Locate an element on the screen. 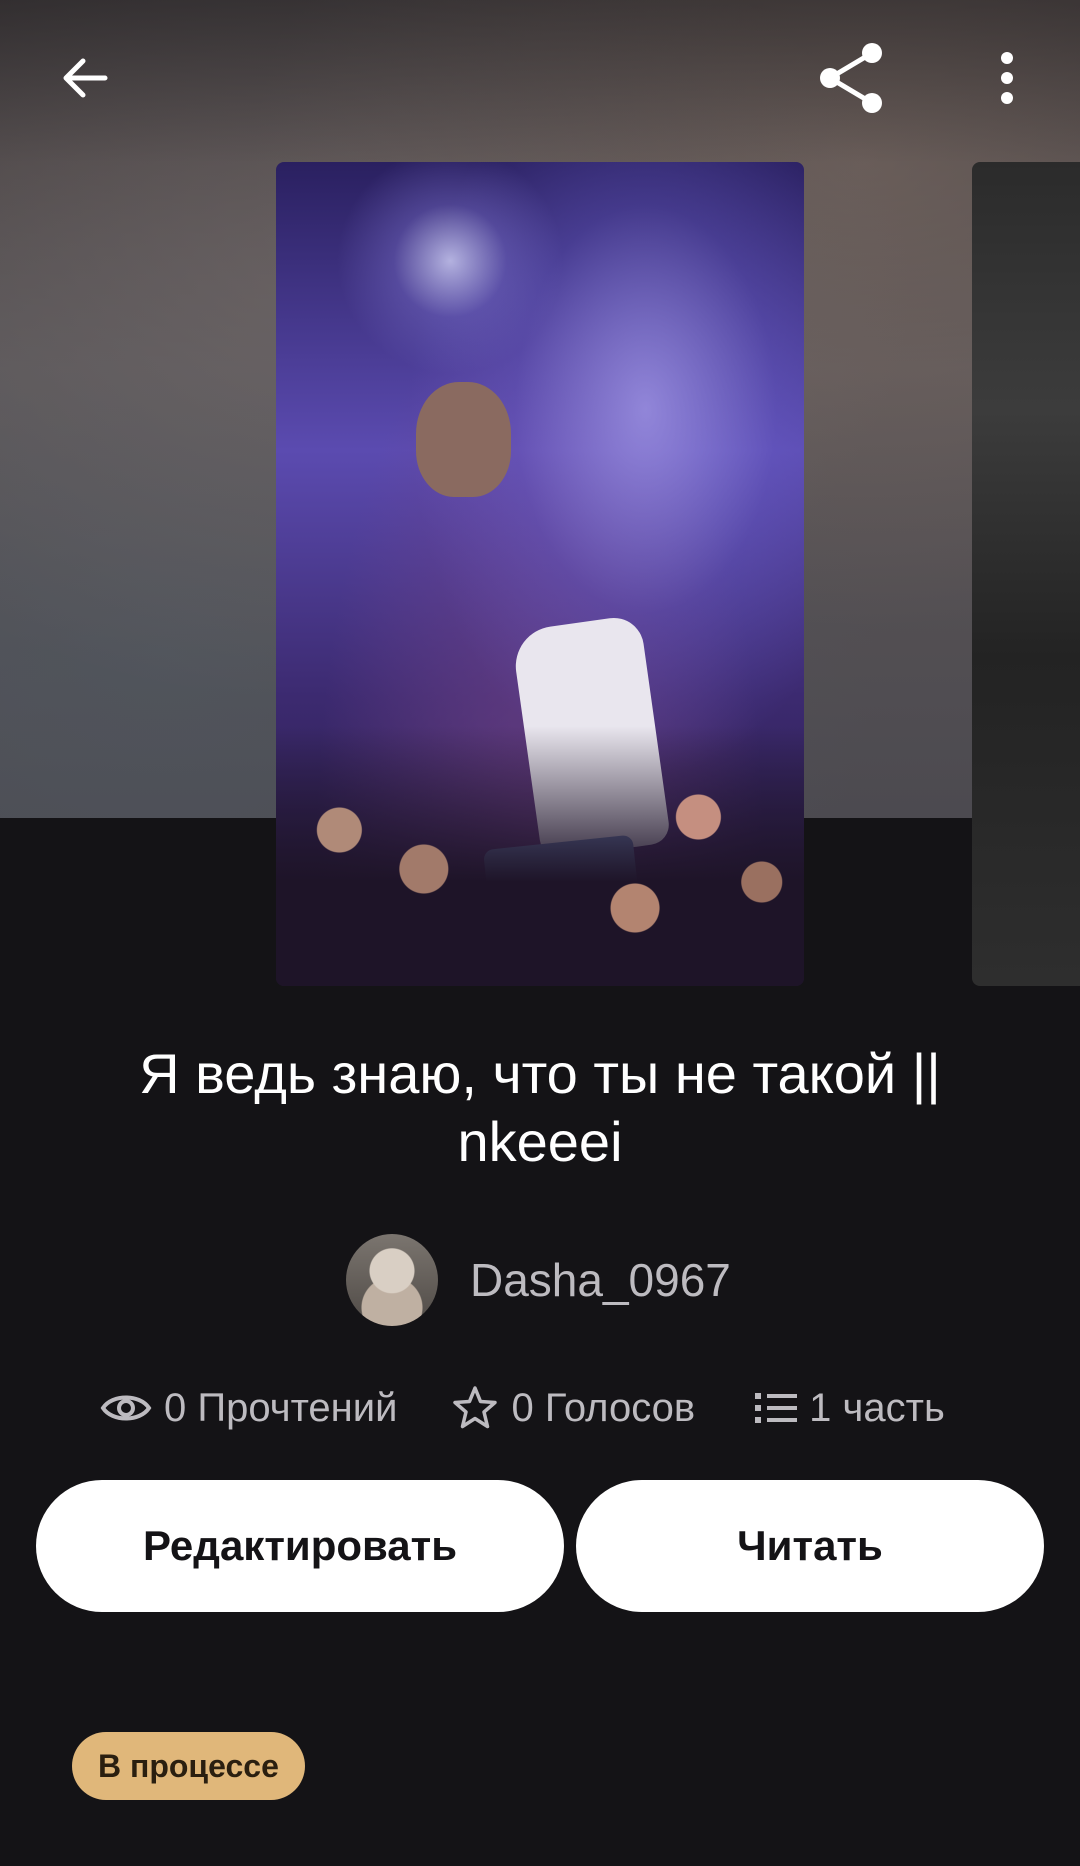 The image size is (1080, 1866). author-name: Dasha_0967 is located at coordinates (600, 1280).